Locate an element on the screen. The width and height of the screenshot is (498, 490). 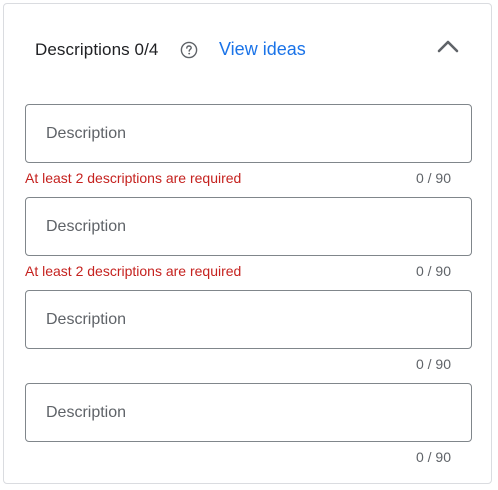
view-ideas-link: View ideas is located at coordinates (262, 49).